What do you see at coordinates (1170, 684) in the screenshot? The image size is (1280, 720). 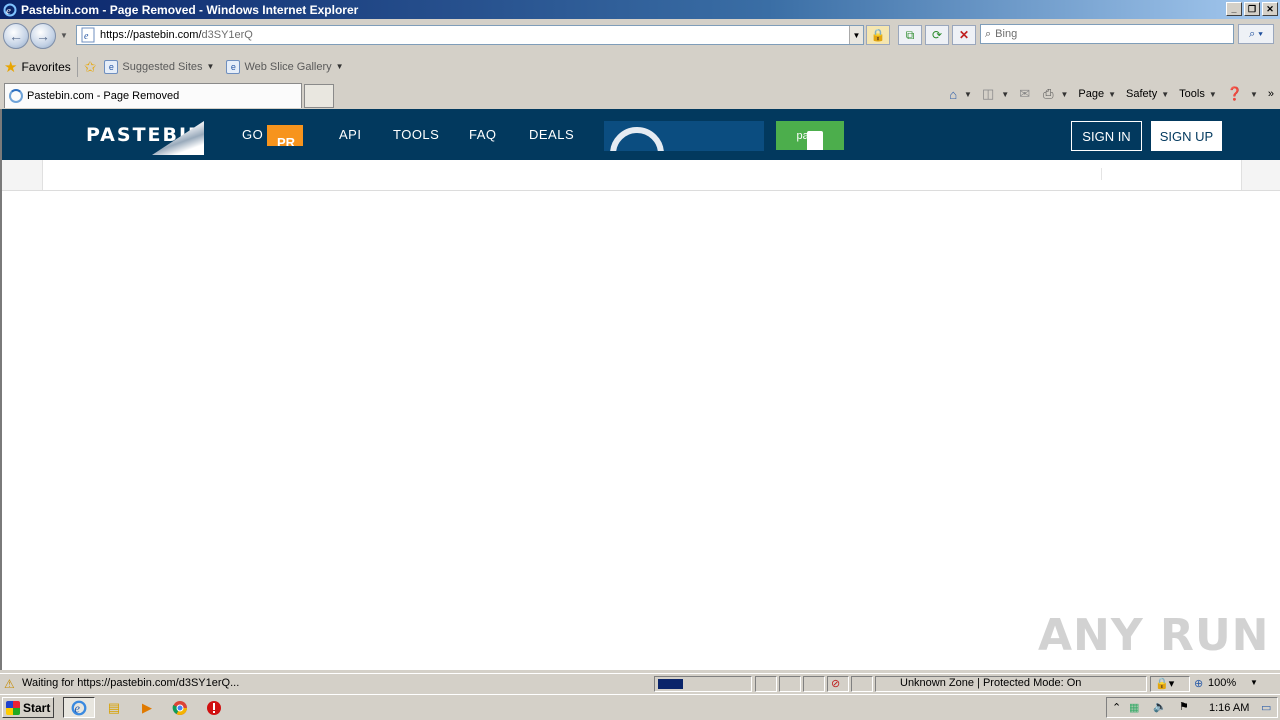 I see `protected-mode-button: 🔒▾` at bounding box center [1170, 684].